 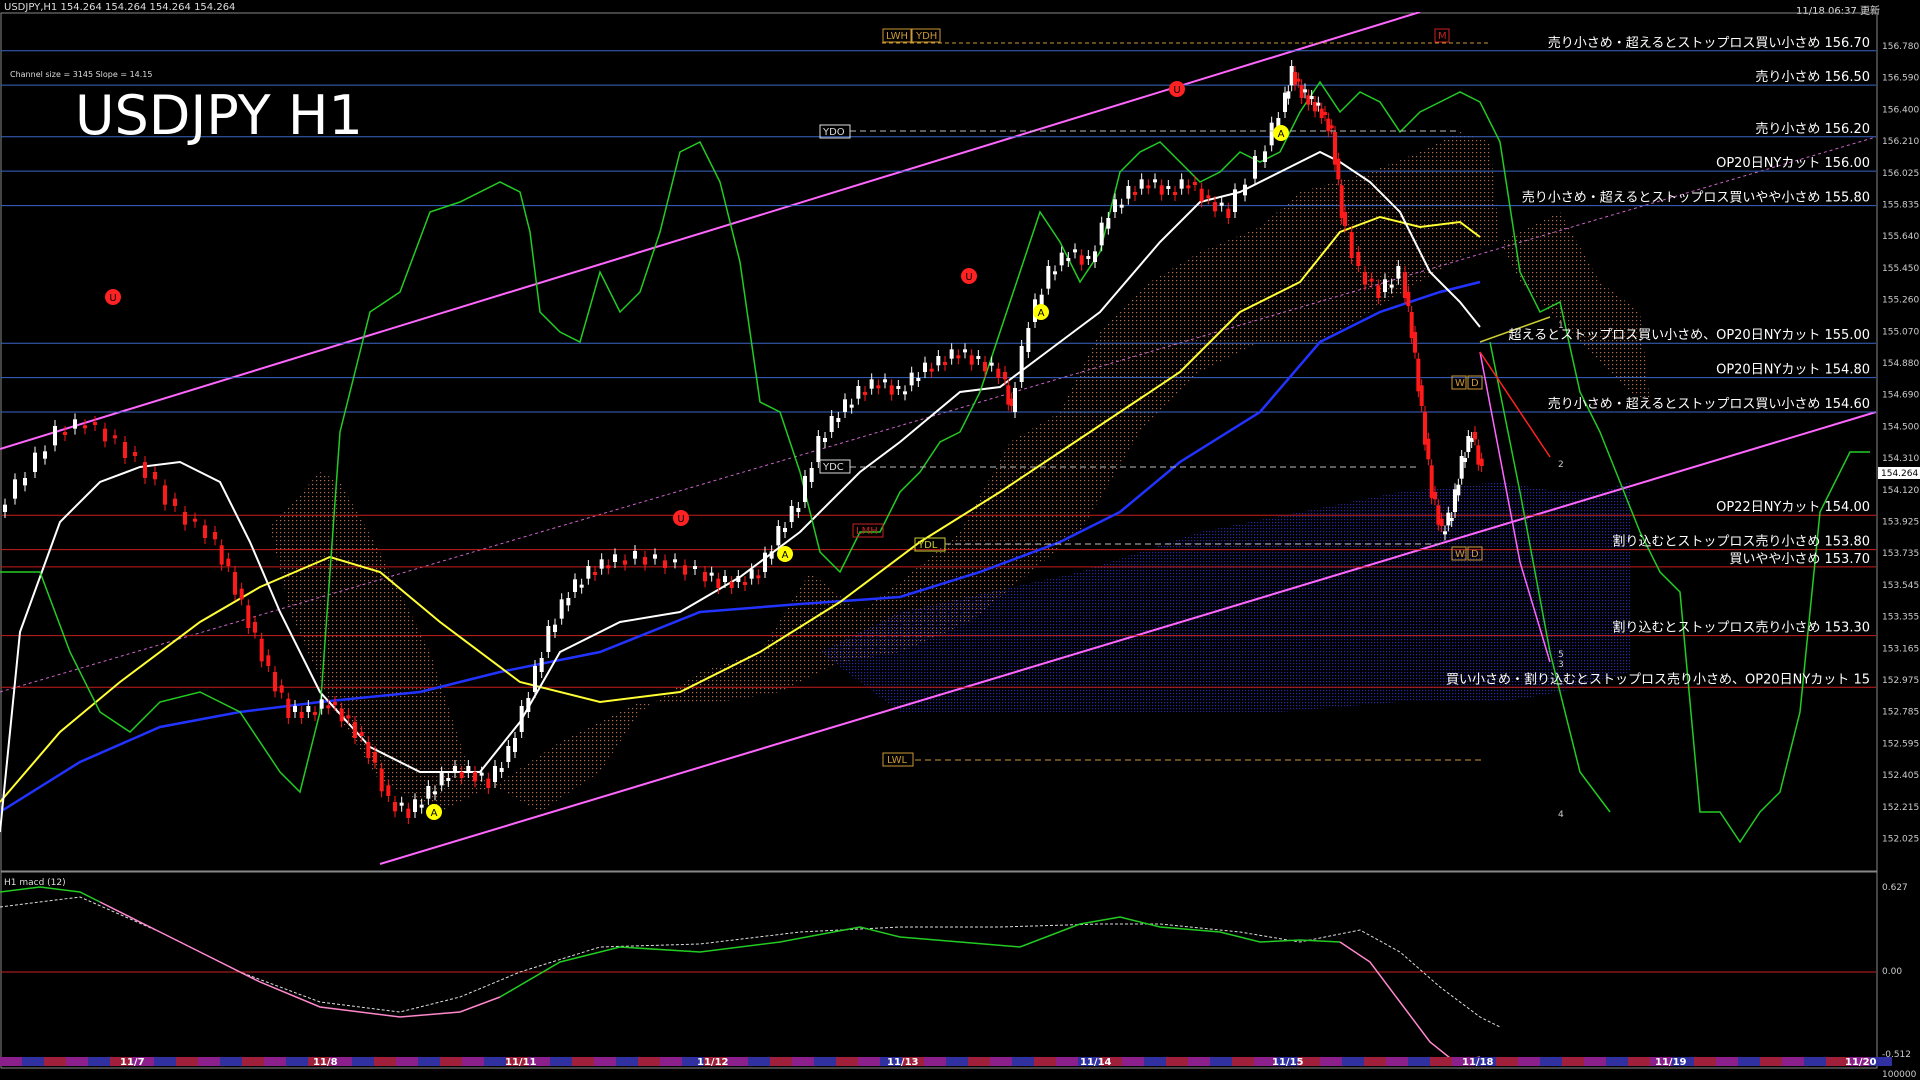 I want to click on channel-info: Channel size = 3145 Slope = 14.15, so click(x=81, y=74).